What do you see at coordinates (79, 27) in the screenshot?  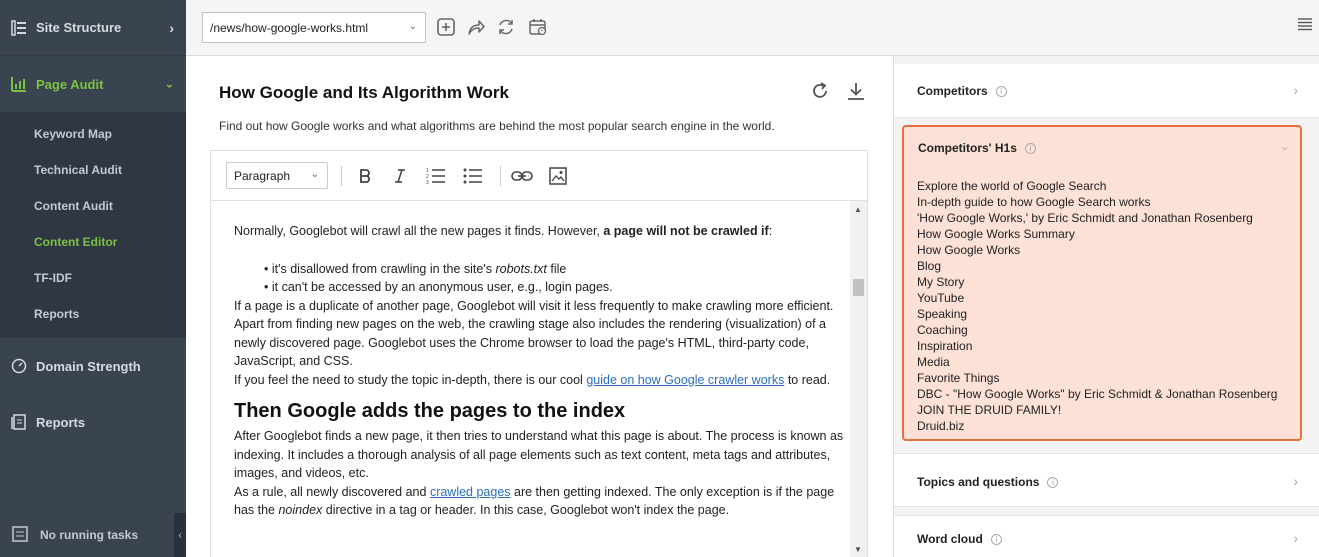 I see `sidebar-label-site-structure: Site Structure` at bounding box center [79, 27].